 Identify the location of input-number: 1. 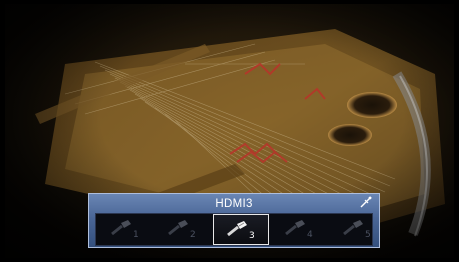
(136, 235).